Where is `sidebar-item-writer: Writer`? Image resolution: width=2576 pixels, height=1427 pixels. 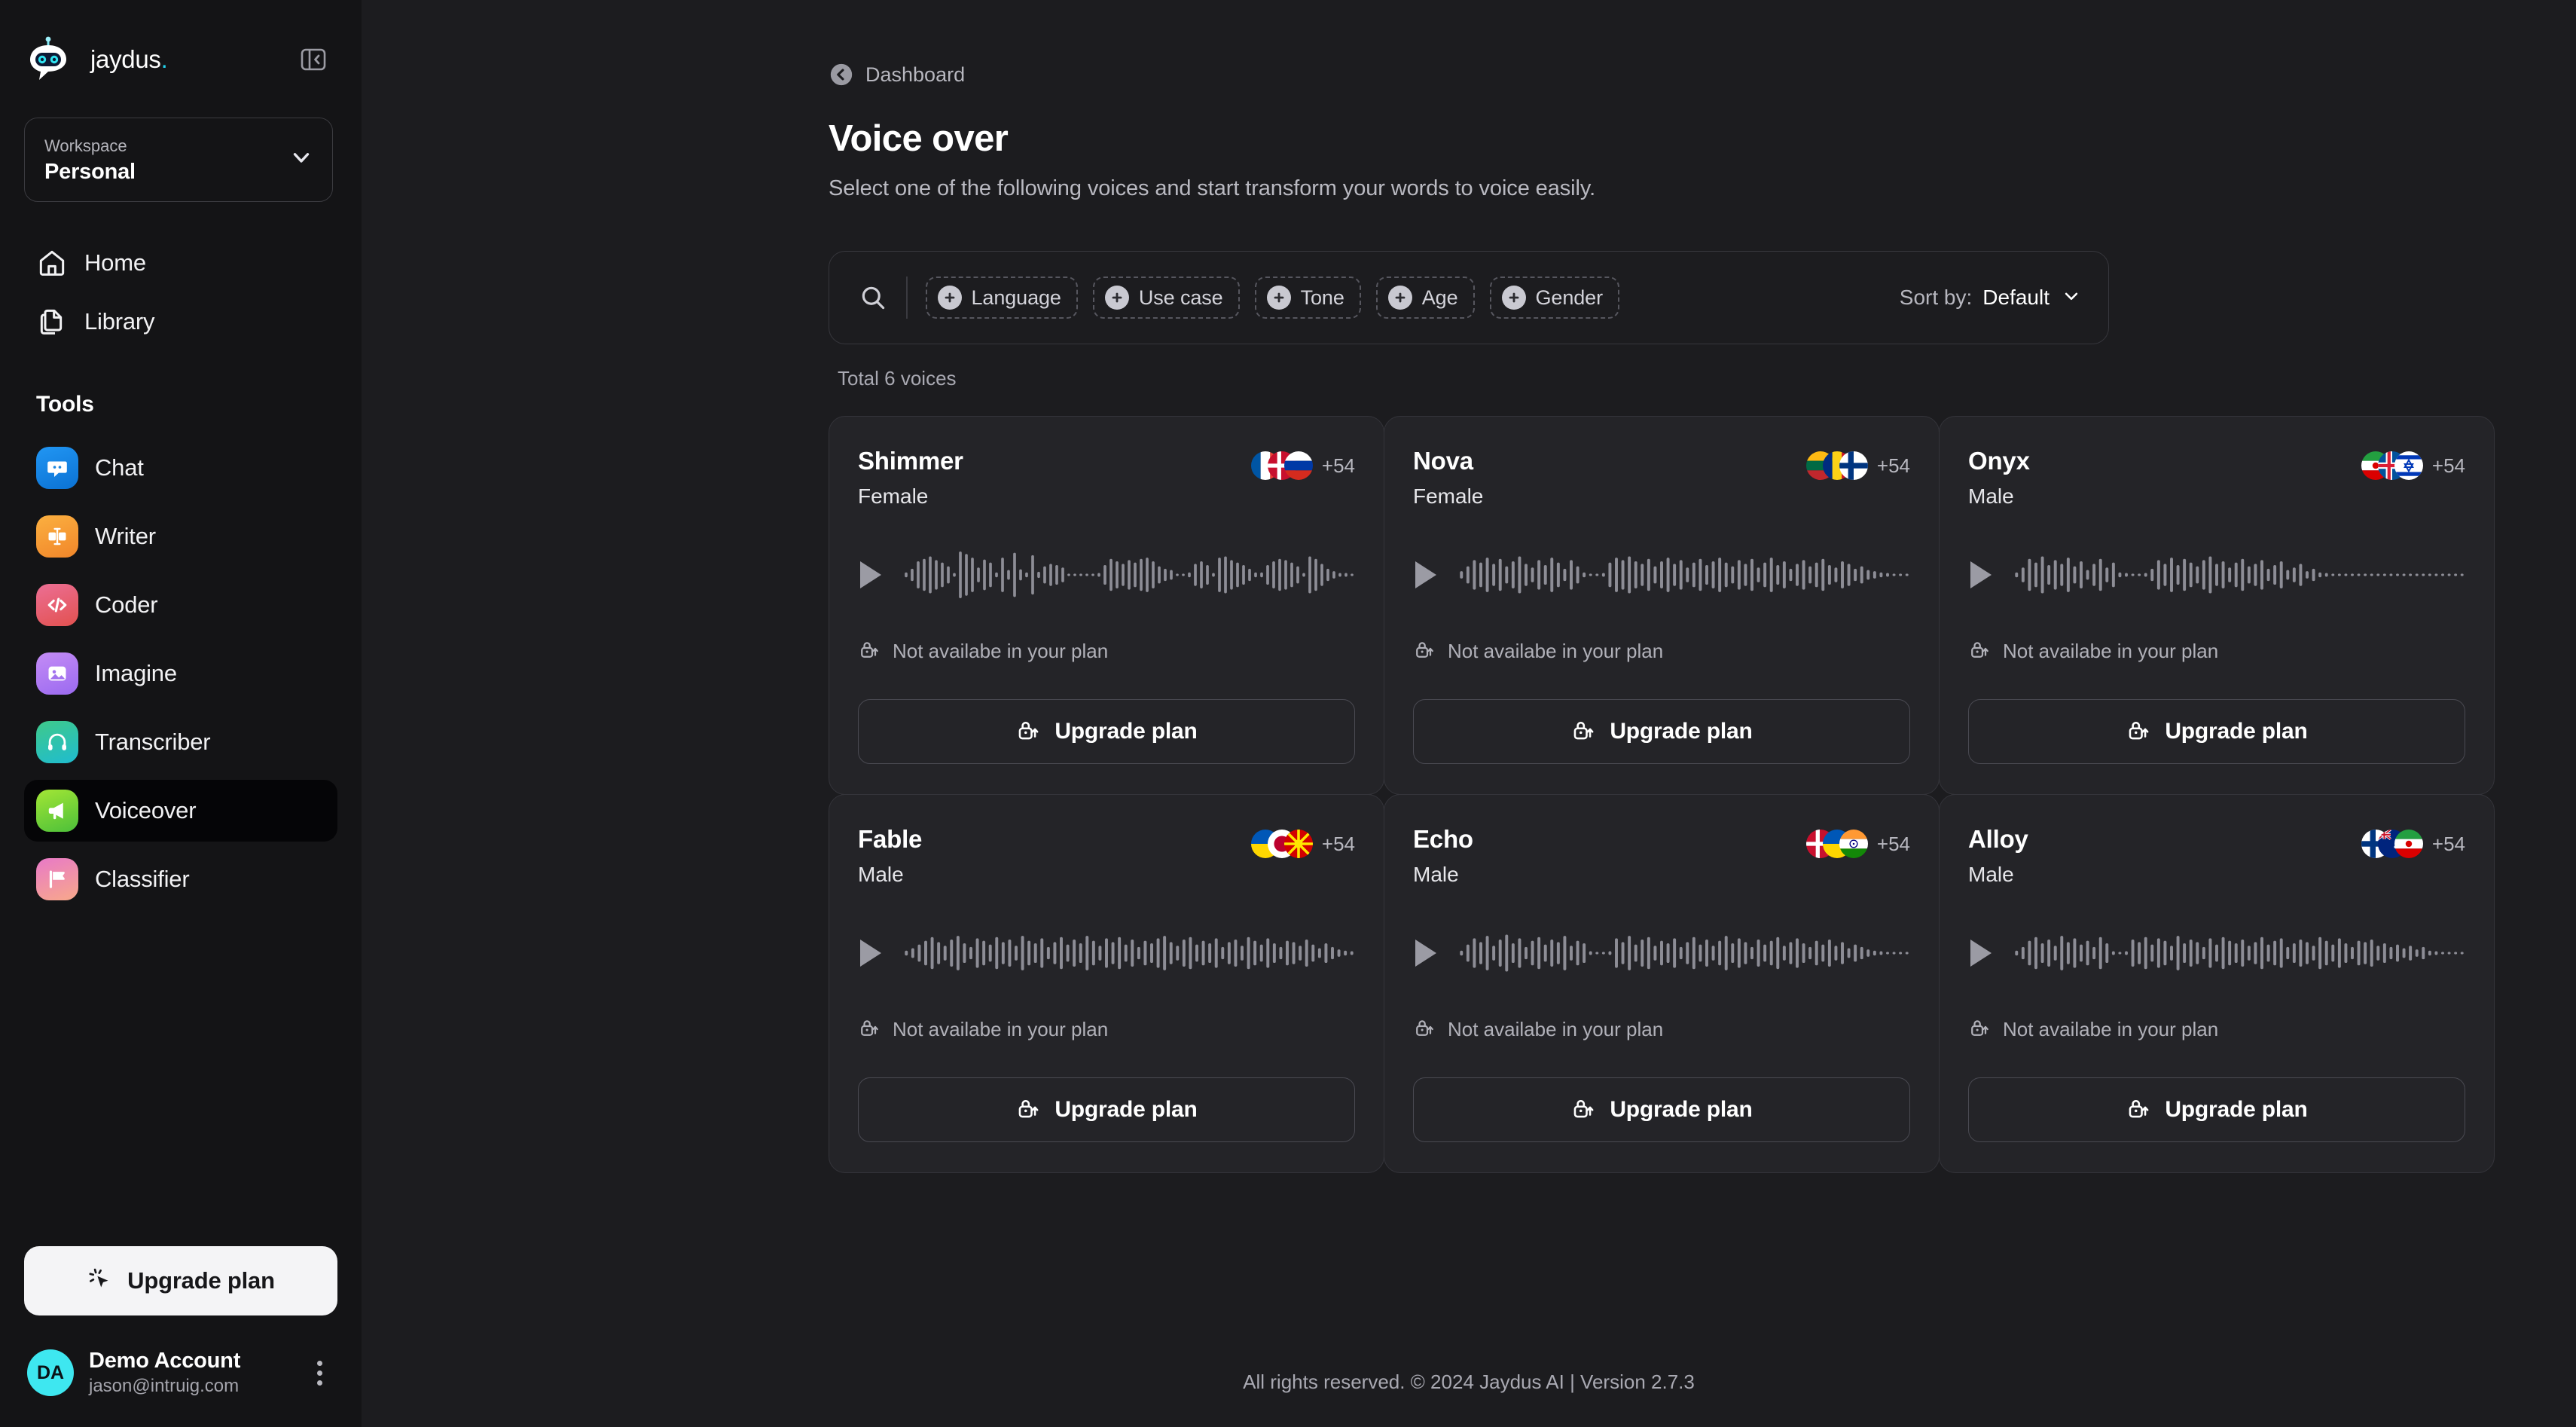
sidebar-item-writer: Writer is located at coordinates (181, 537).